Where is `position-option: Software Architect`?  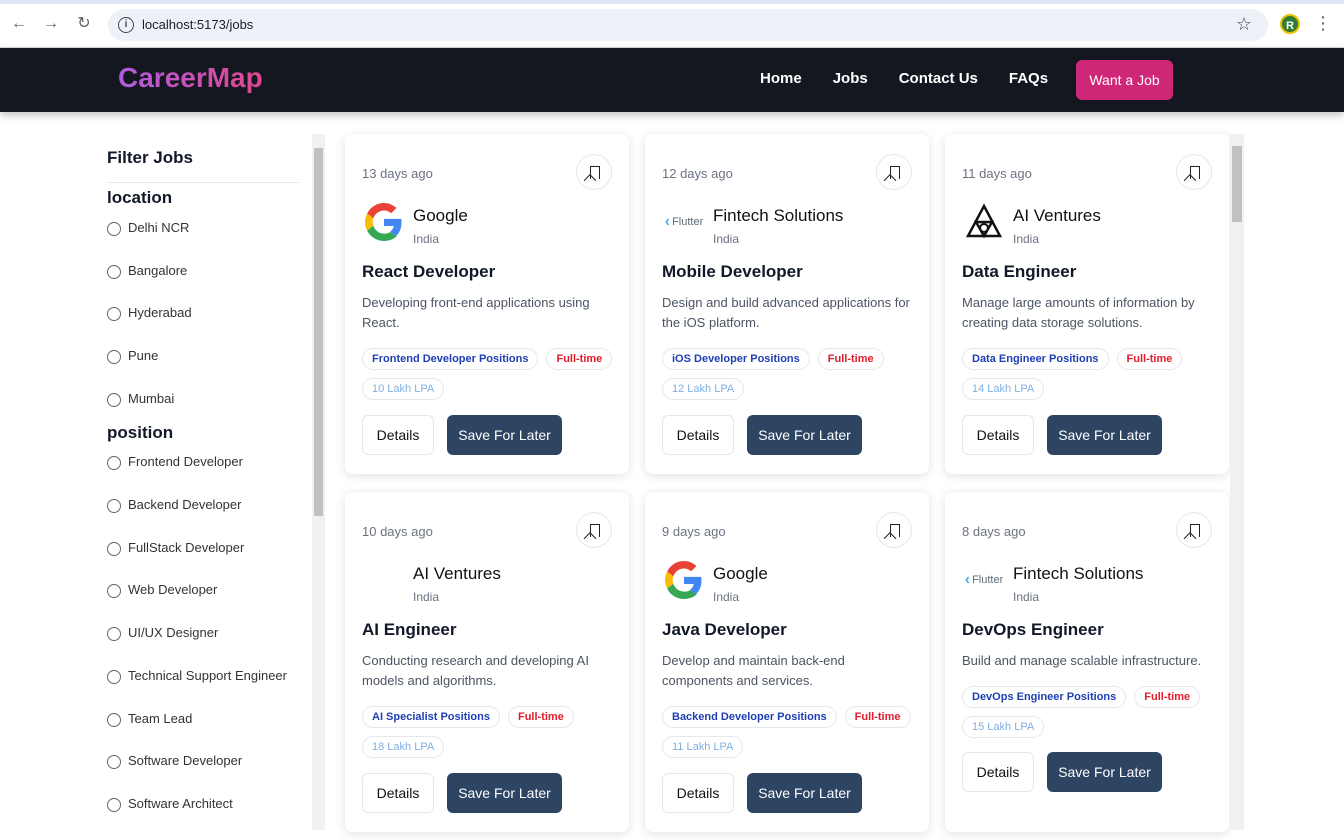
position-option: Software Architect is located at coordinates (170, 803).